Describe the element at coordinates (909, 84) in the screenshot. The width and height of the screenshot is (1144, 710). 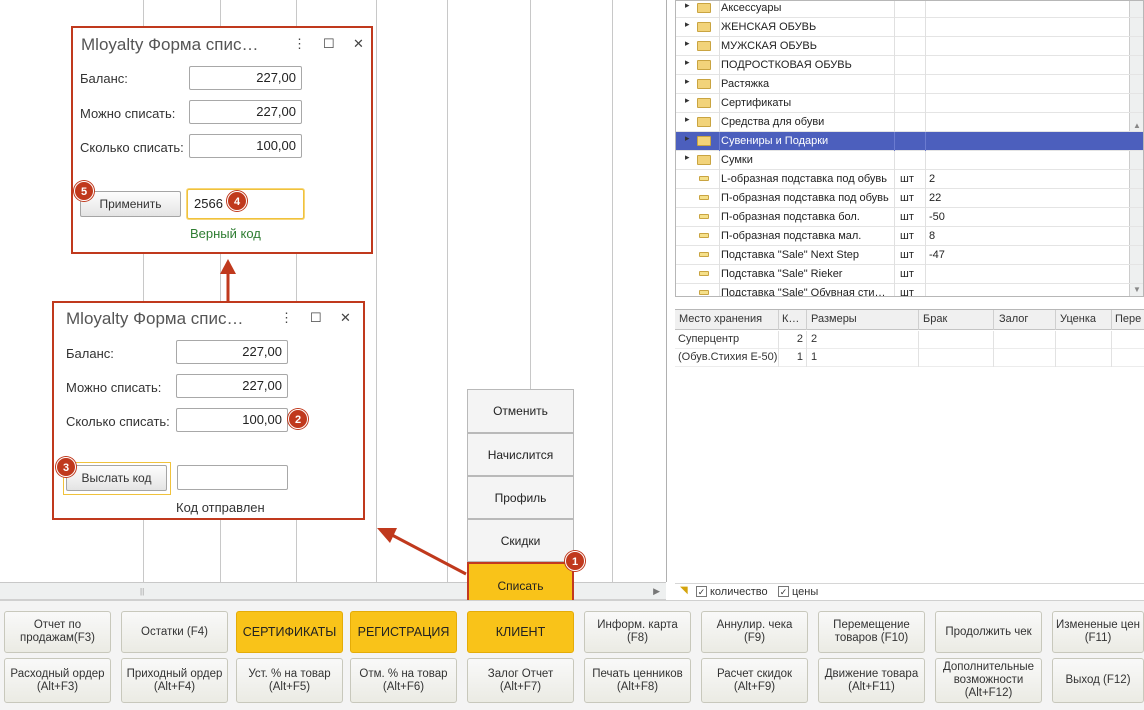
I see `tree-row: ▸ Растяжка` at that location.